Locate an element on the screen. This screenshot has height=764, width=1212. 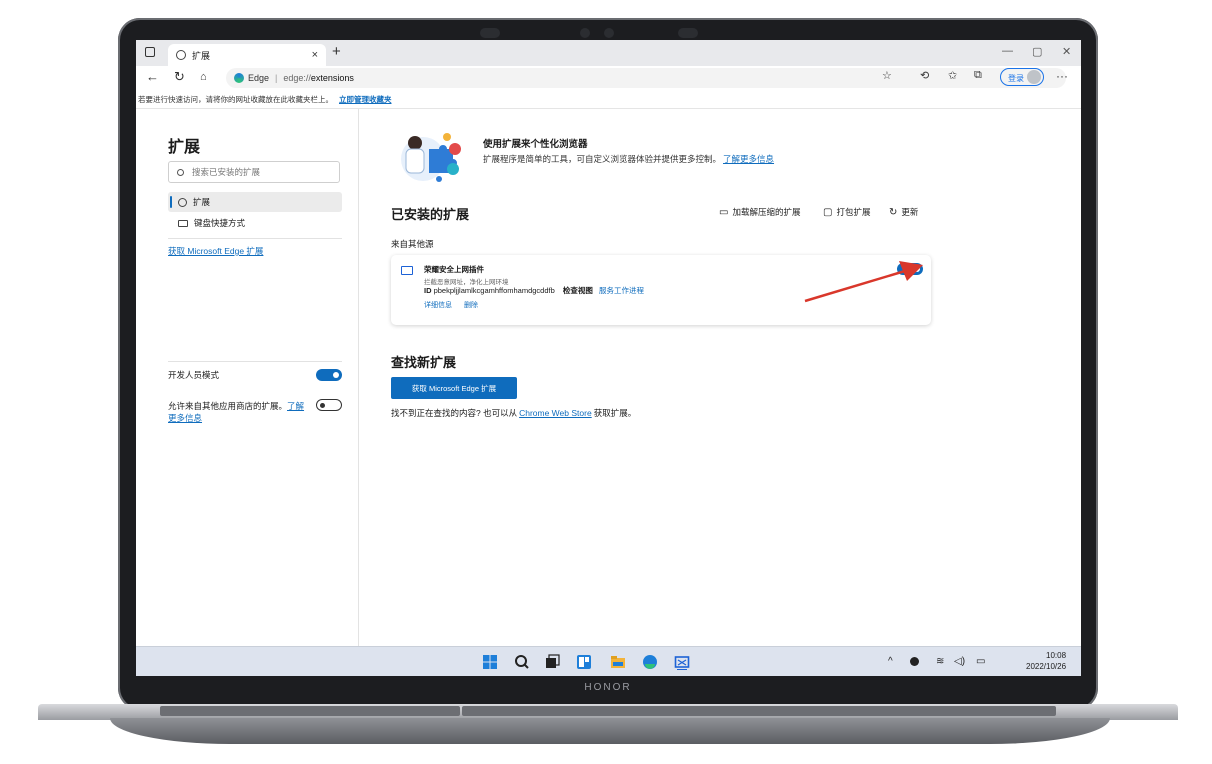
tab-close-icon: × is located at coordinates (315, 55).